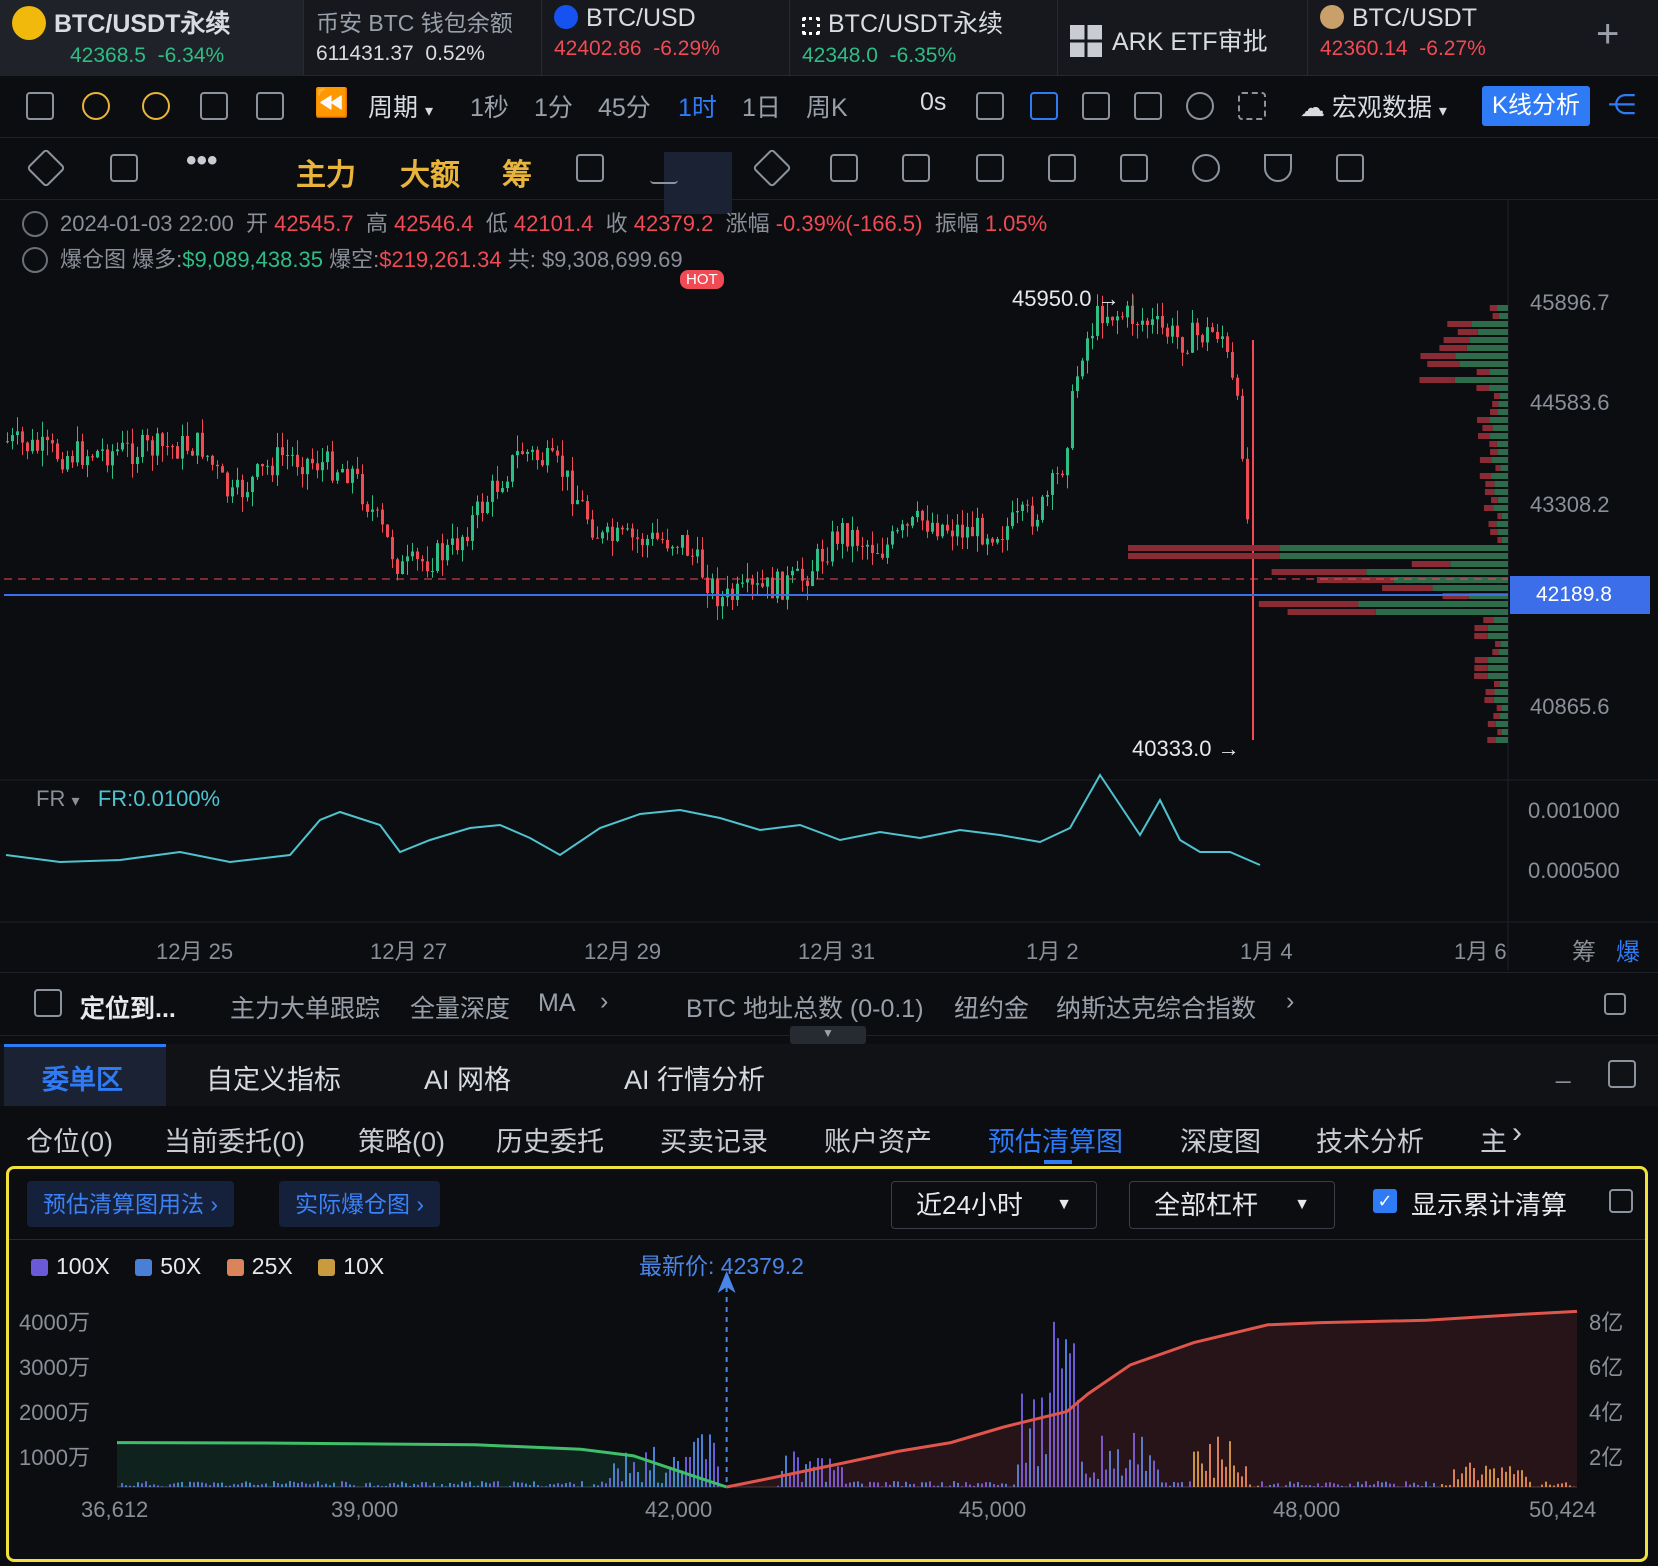  What do you see at coordinates (1628, 949) in the screenshot?
I see `bao-toggle: 爆` at bounding box center [1628, 949].